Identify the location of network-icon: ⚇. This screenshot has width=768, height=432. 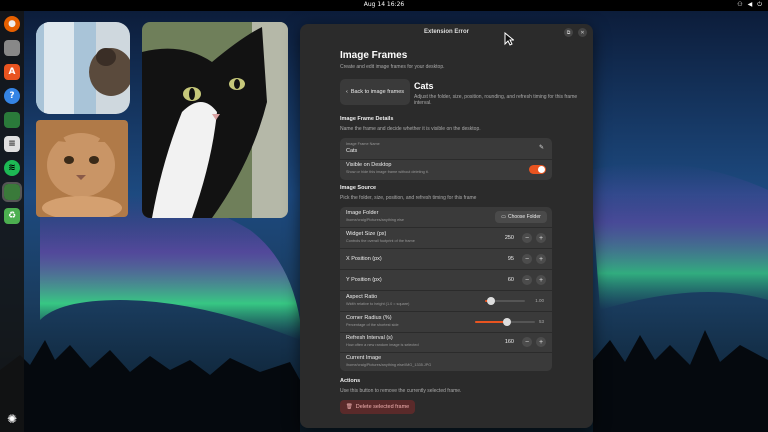
(739, 5).